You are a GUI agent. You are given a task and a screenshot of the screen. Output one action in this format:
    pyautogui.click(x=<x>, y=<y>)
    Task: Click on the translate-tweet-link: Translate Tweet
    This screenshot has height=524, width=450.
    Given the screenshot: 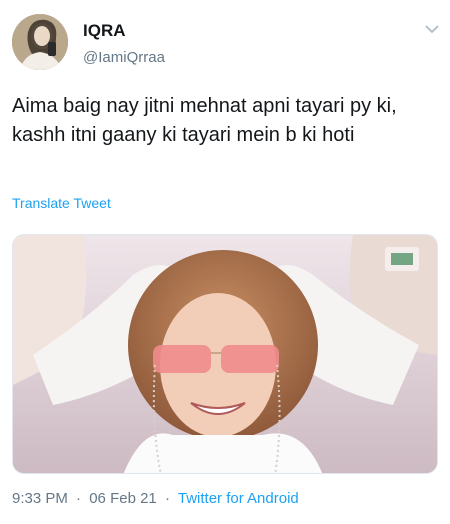 What is the action you would take?
    pyautogui.click(x=61, y=203)
    